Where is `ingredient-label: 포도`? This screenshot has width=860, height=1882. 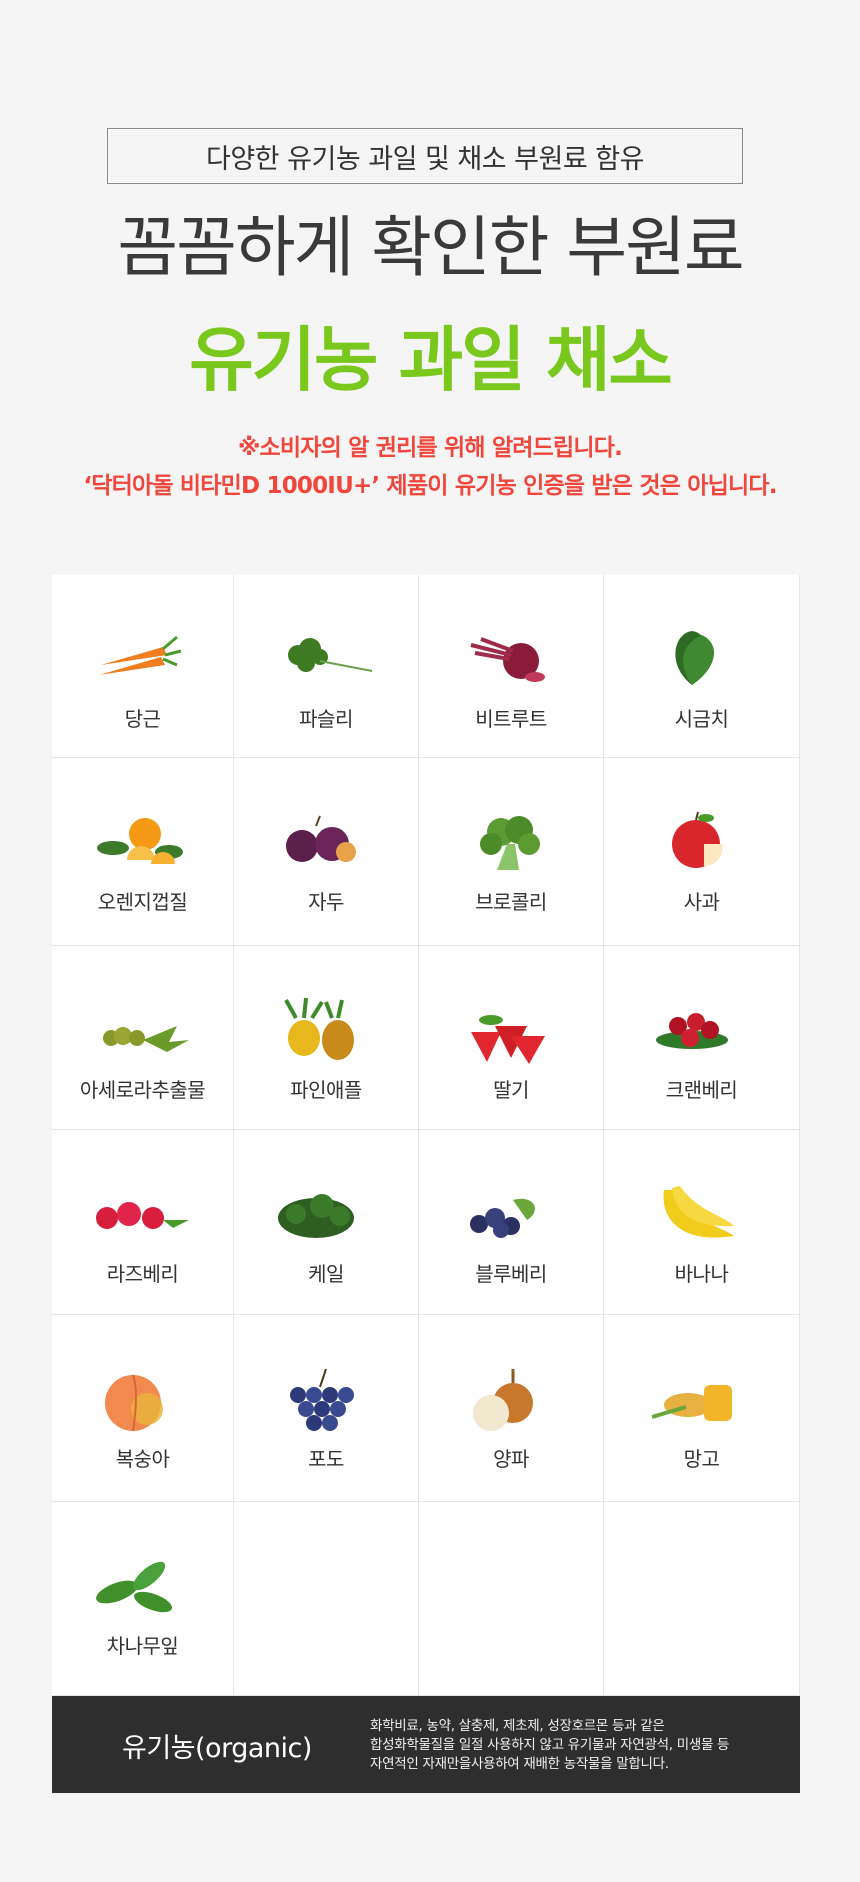 ingredient-label: 포도 is located at coordinates (326, 1459).